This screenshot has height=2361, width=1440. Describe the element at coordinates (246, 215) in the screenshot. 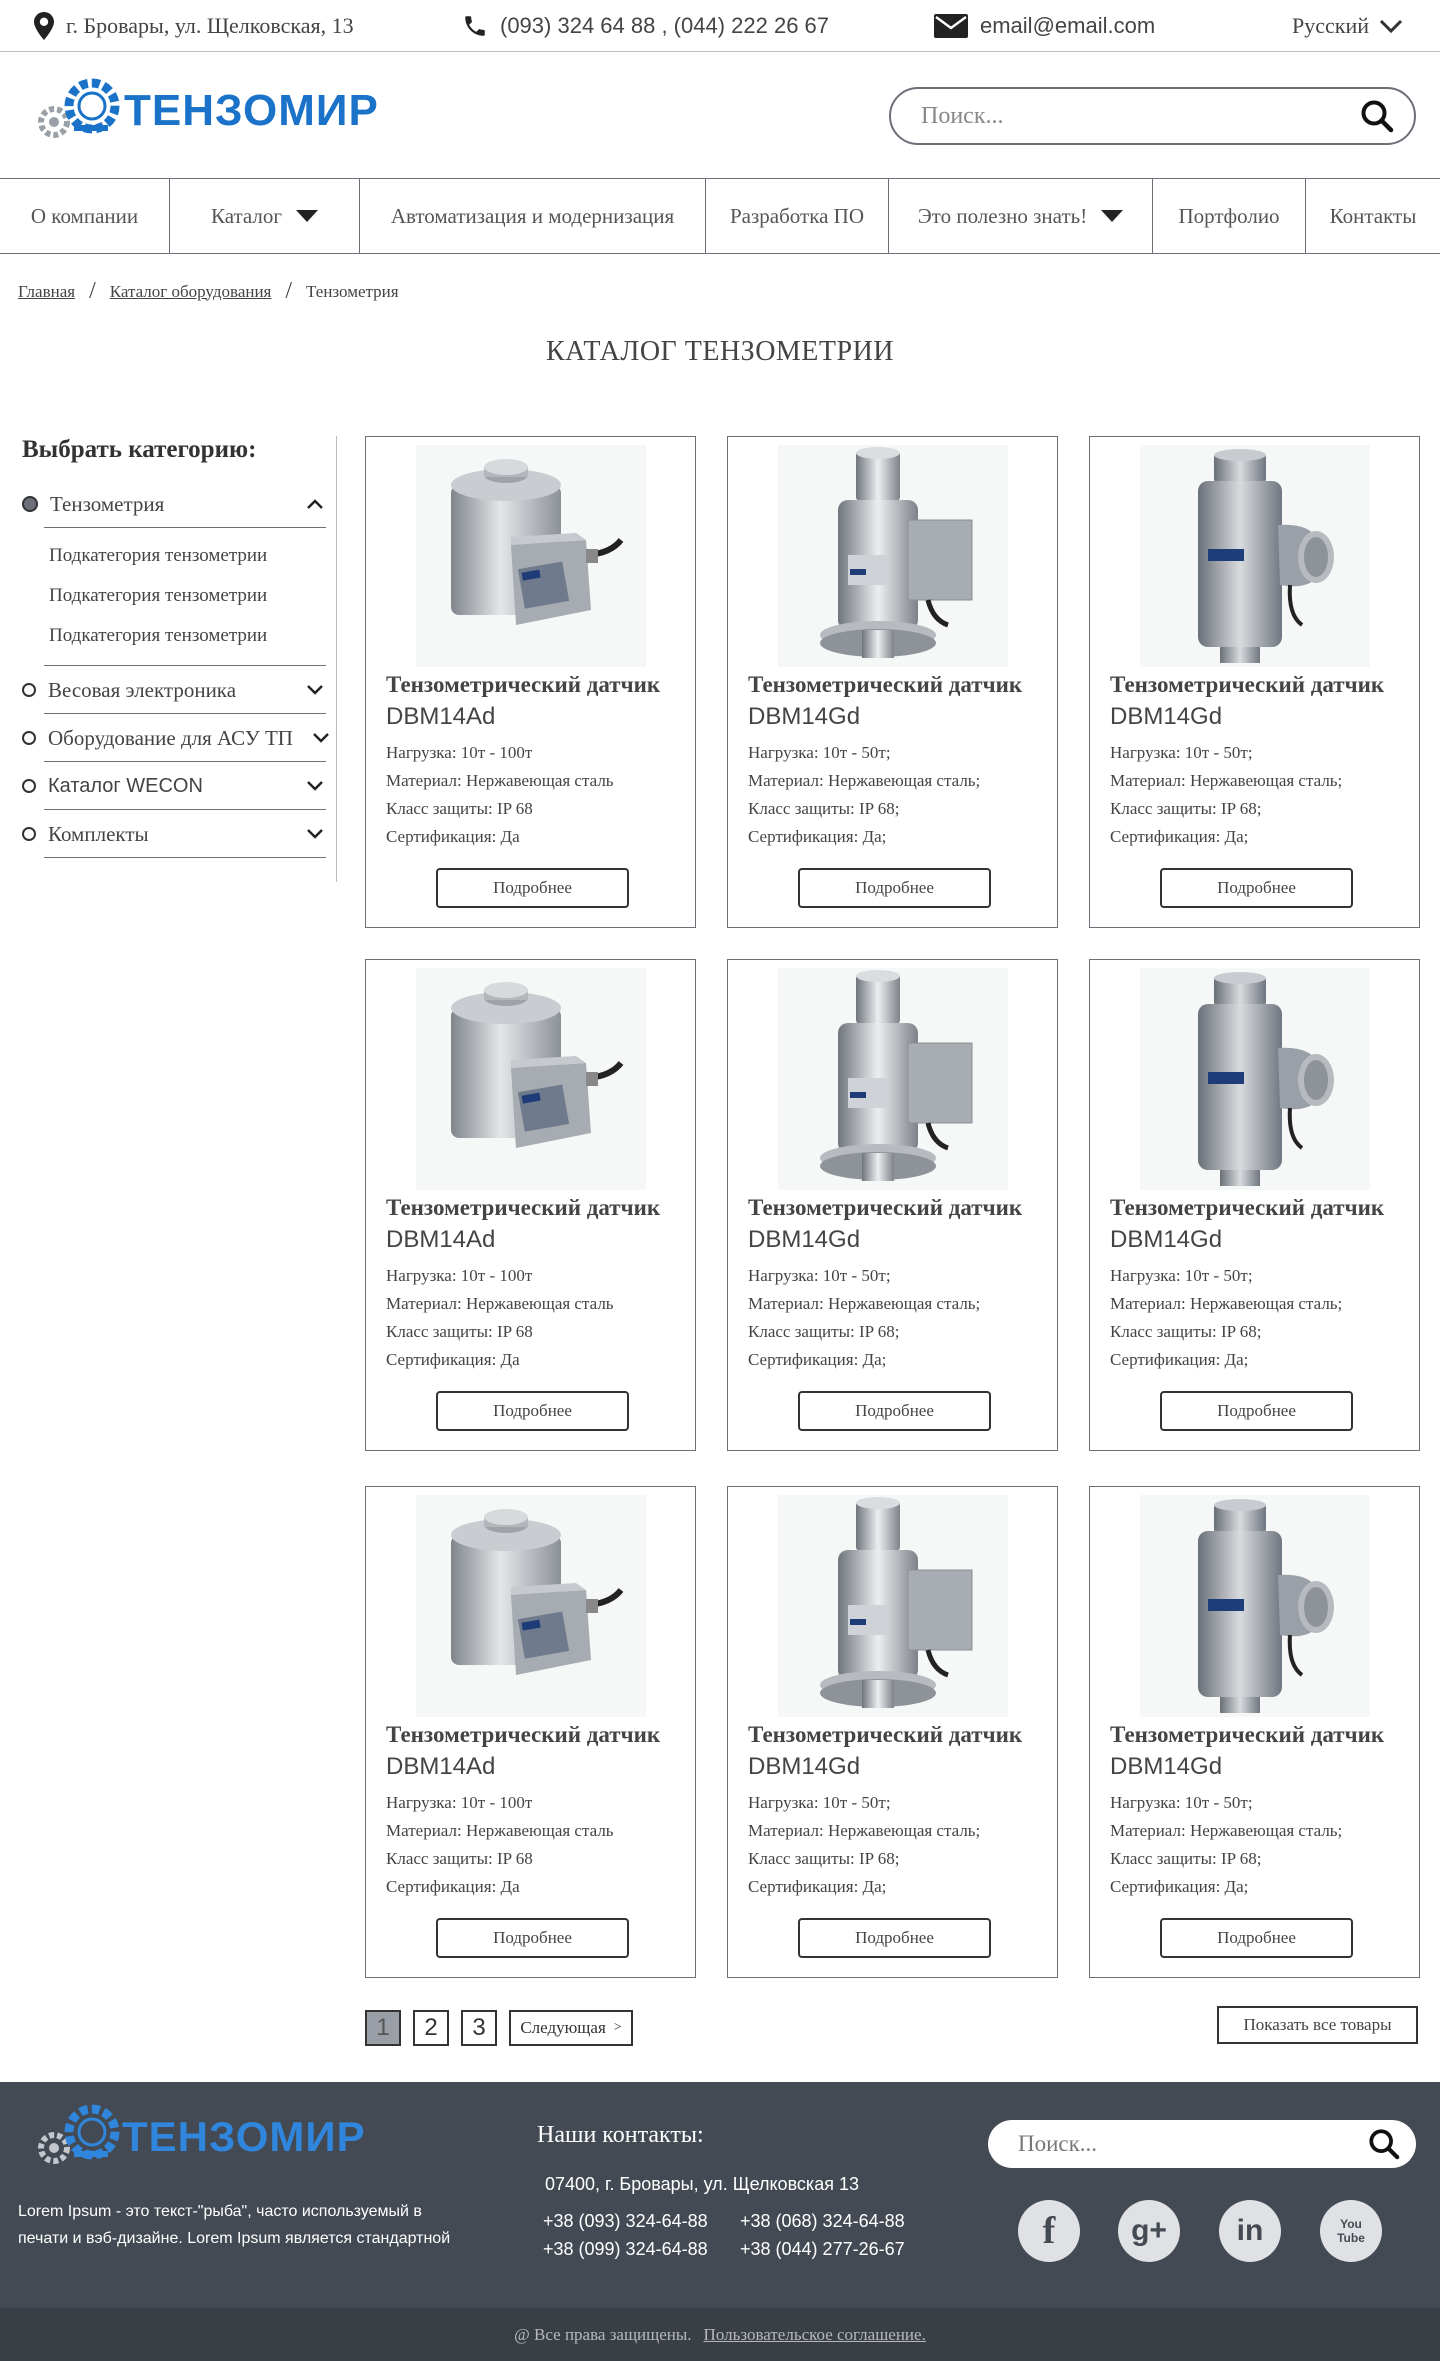

I see `nav-label: Каталог` at that location.